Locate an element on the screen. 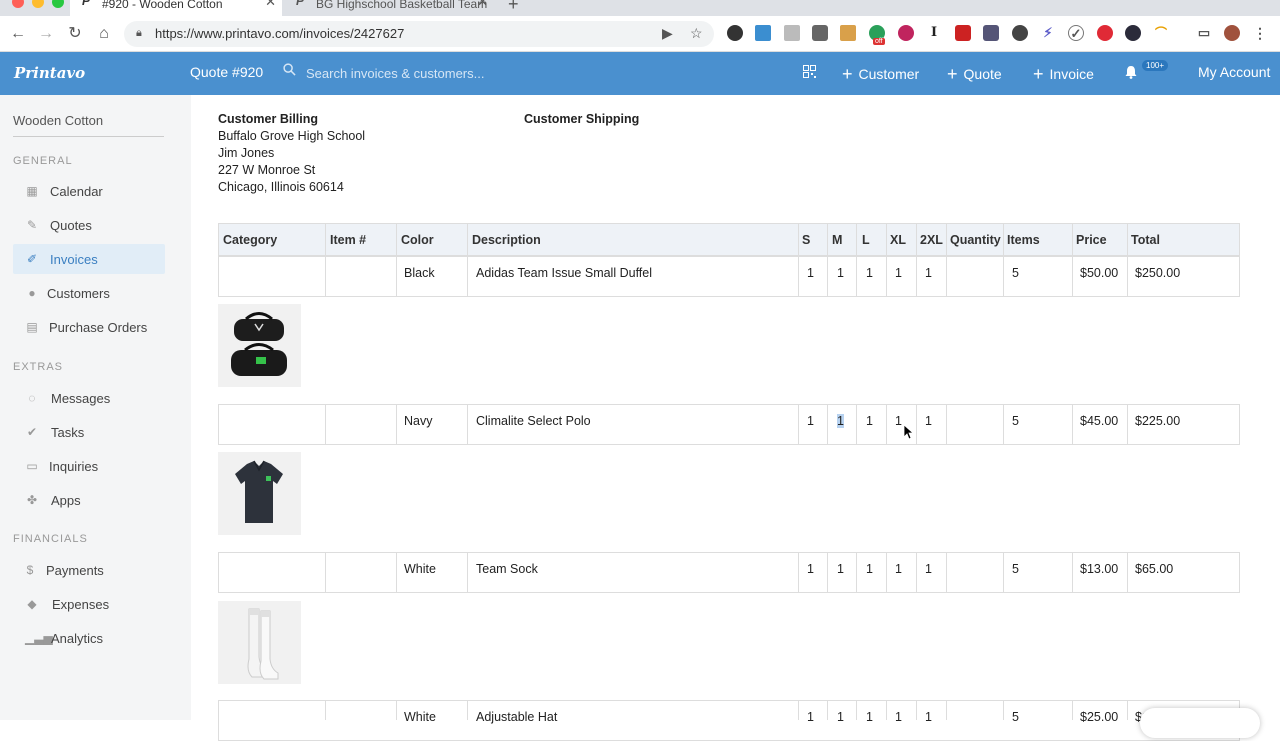 This screenshot has height=741, width=1280. document-icon: ▤ is located at coordinates (32, 327).